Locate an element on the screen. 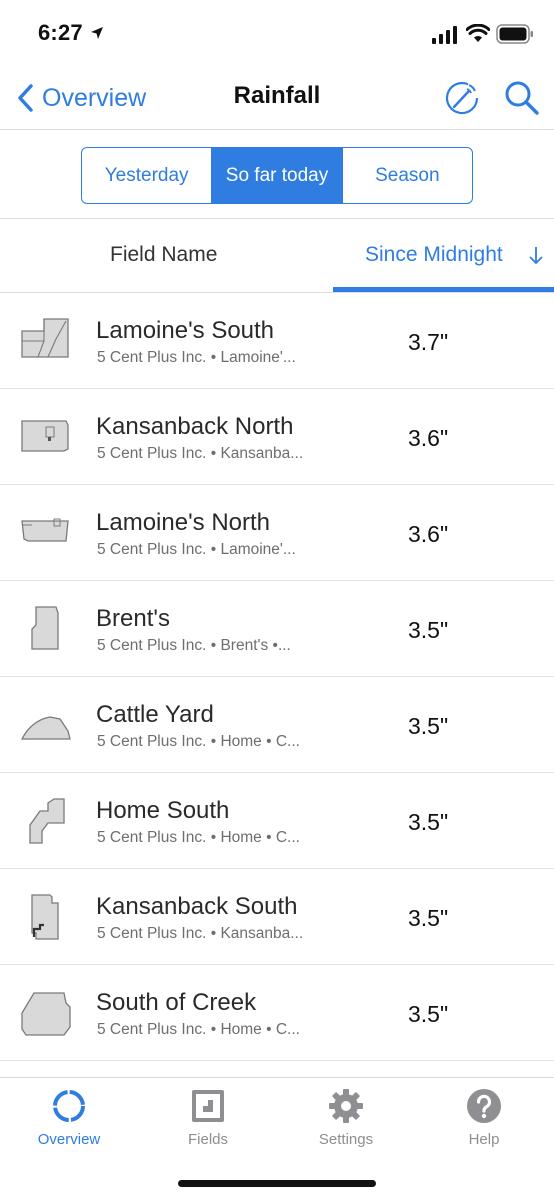 This screenshot has width=554, height=1200. cellular-signal-icon is located at coordinates (444, 35).